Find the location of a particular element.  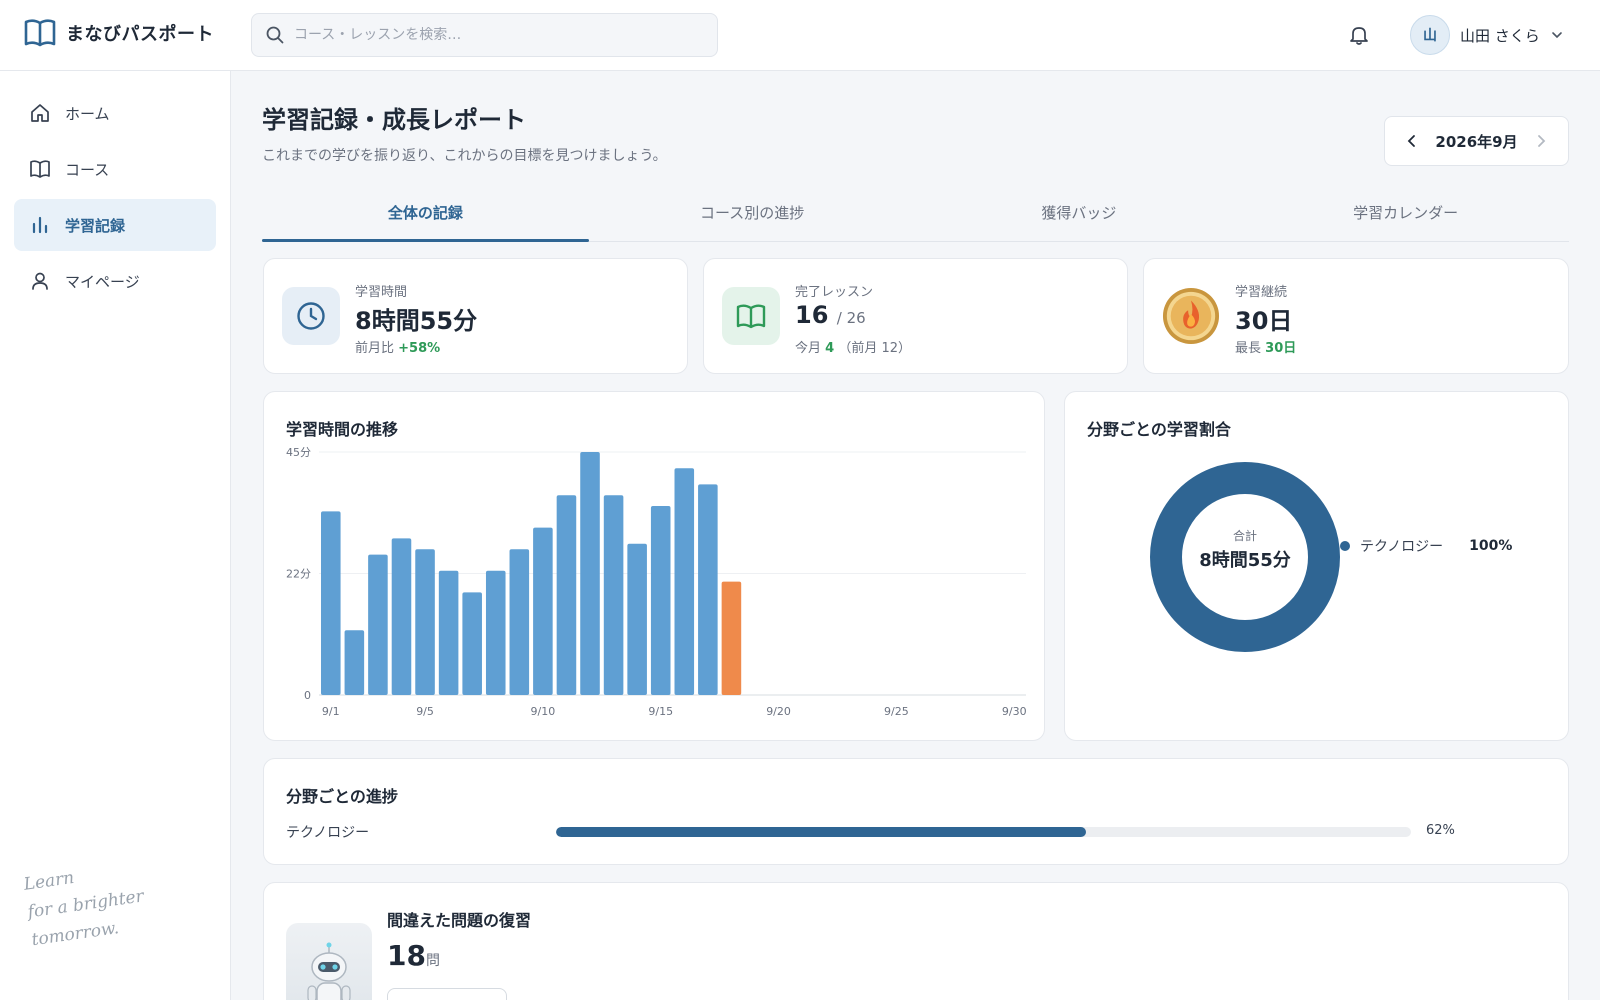

category-progress-card: 分野ごとの進捗 テクノロジー 62% is located at coordinates (916, 811).